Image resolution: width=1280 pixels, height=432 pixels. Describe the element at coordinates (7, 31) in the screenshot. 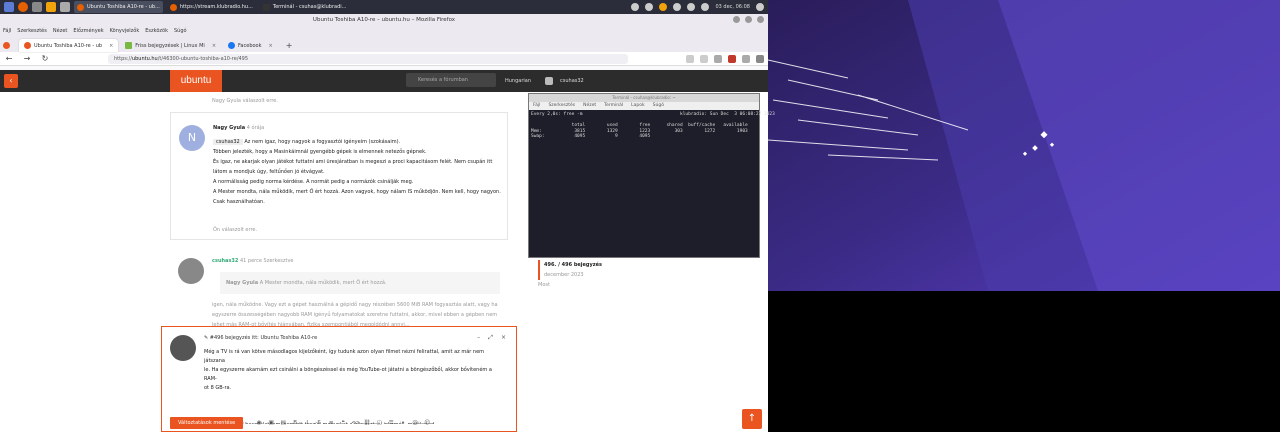

I see `menu-file: Fájl` at that location.